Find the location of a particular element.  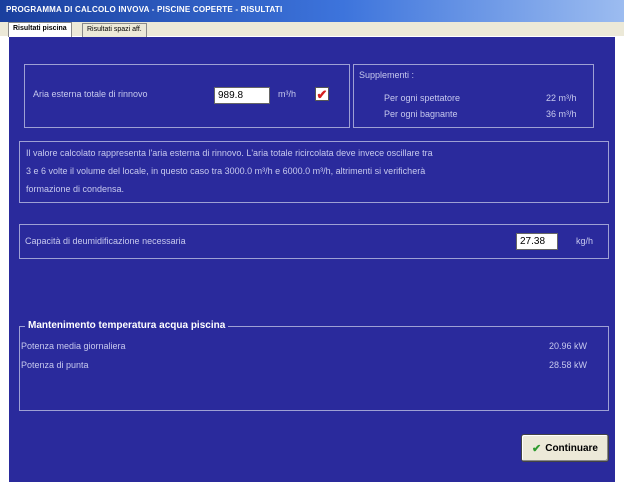

air-label: Aria esterna totale di rinnovo is located at coordinates (90, 94).